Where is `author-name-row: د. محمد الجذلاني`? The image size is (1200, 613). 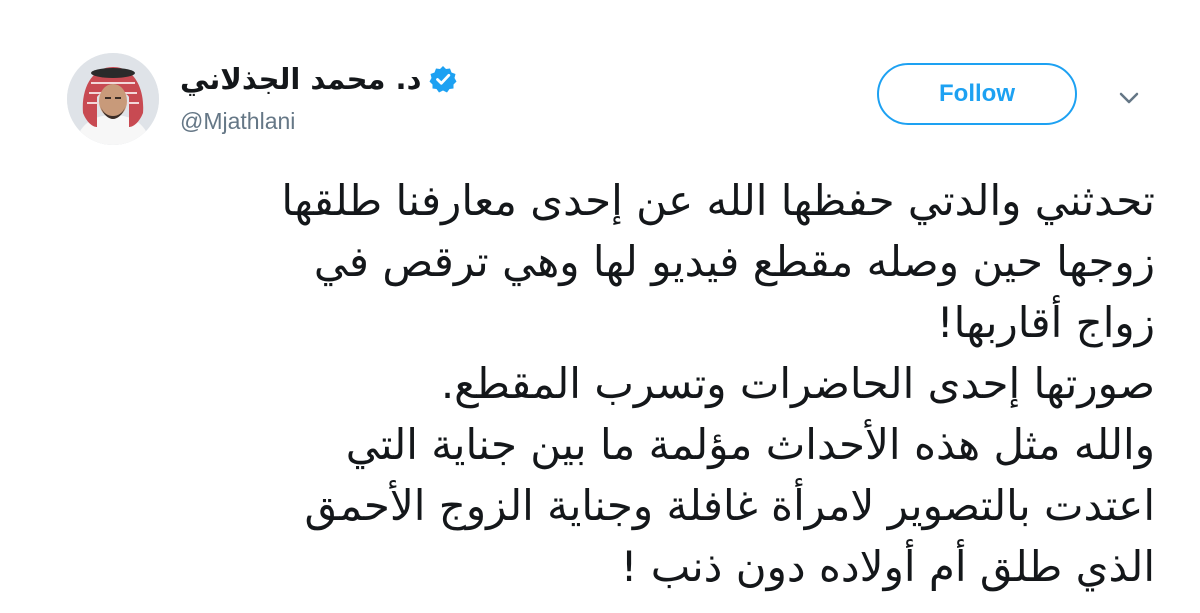 author-name-row: د. محمد الجذلاني is located at coordinates (318, 79).